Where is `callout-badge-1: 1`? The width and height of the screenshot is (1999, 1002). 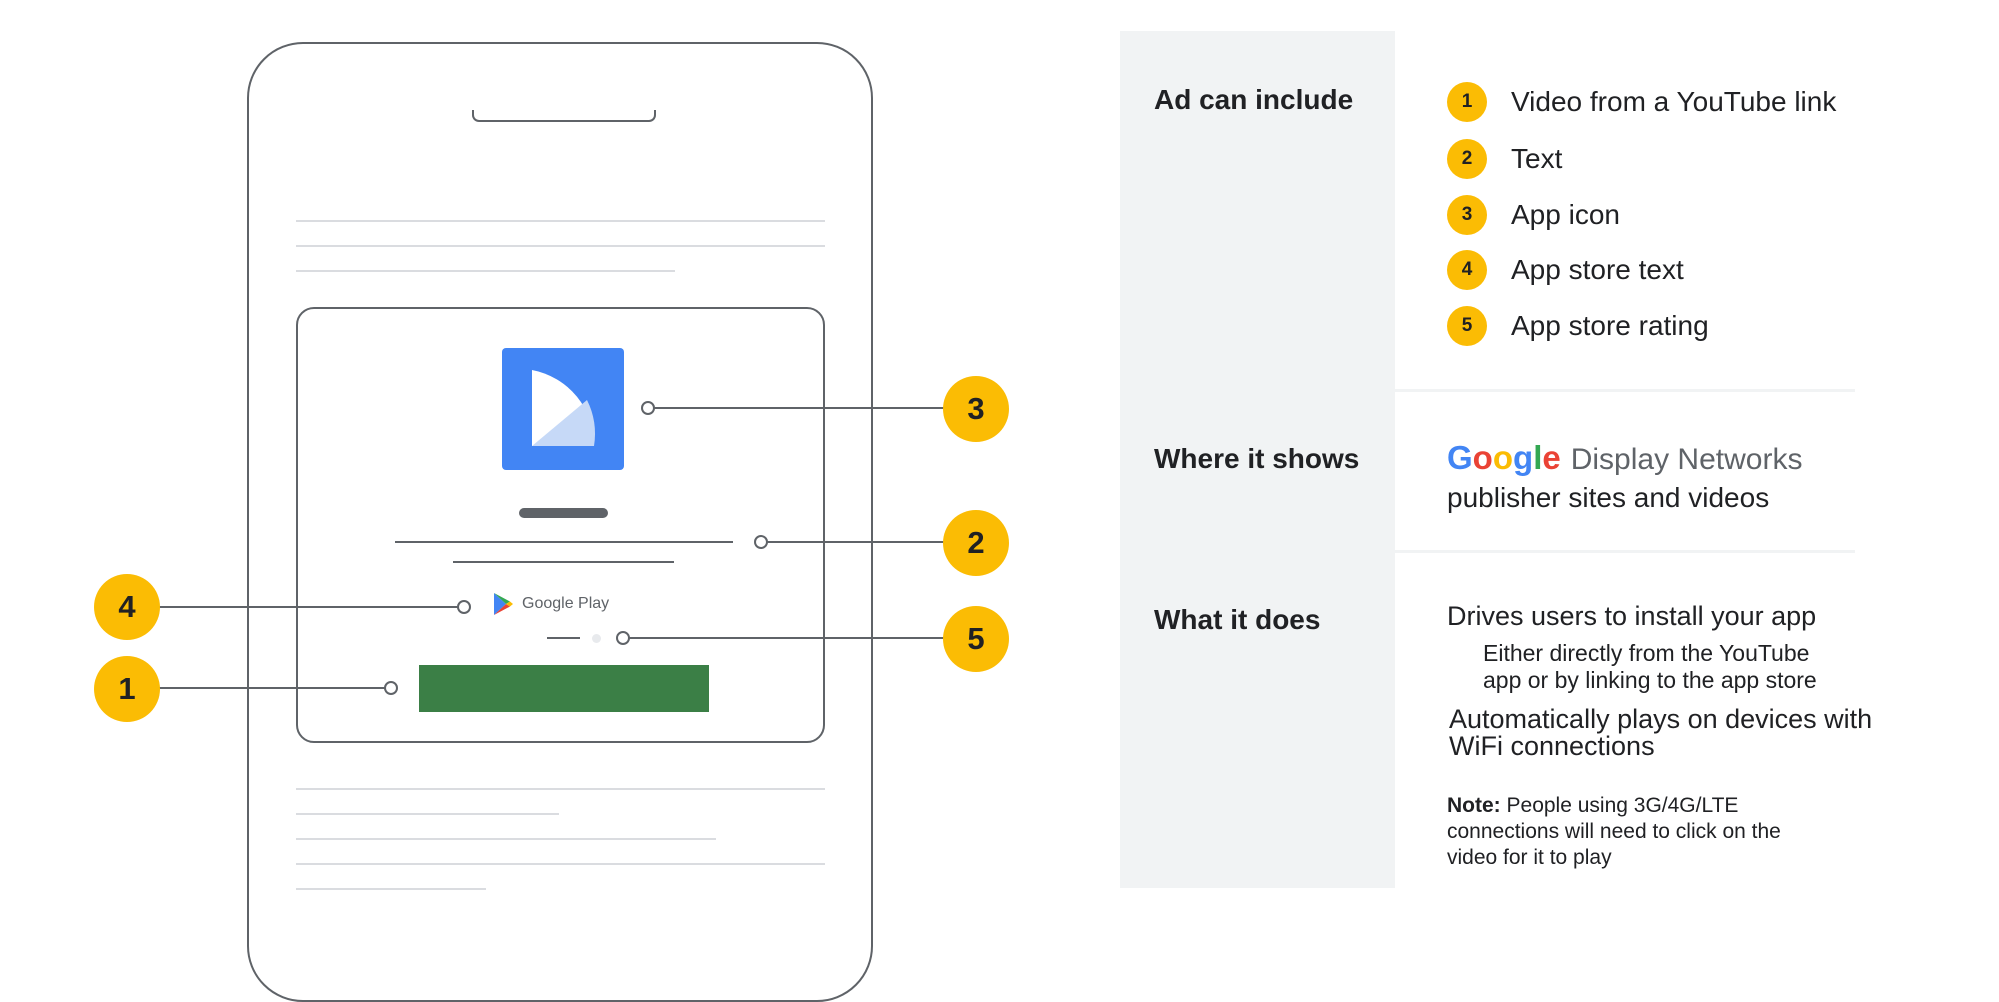 callout-badge-1: 1 is located at coordinates (127, 689).